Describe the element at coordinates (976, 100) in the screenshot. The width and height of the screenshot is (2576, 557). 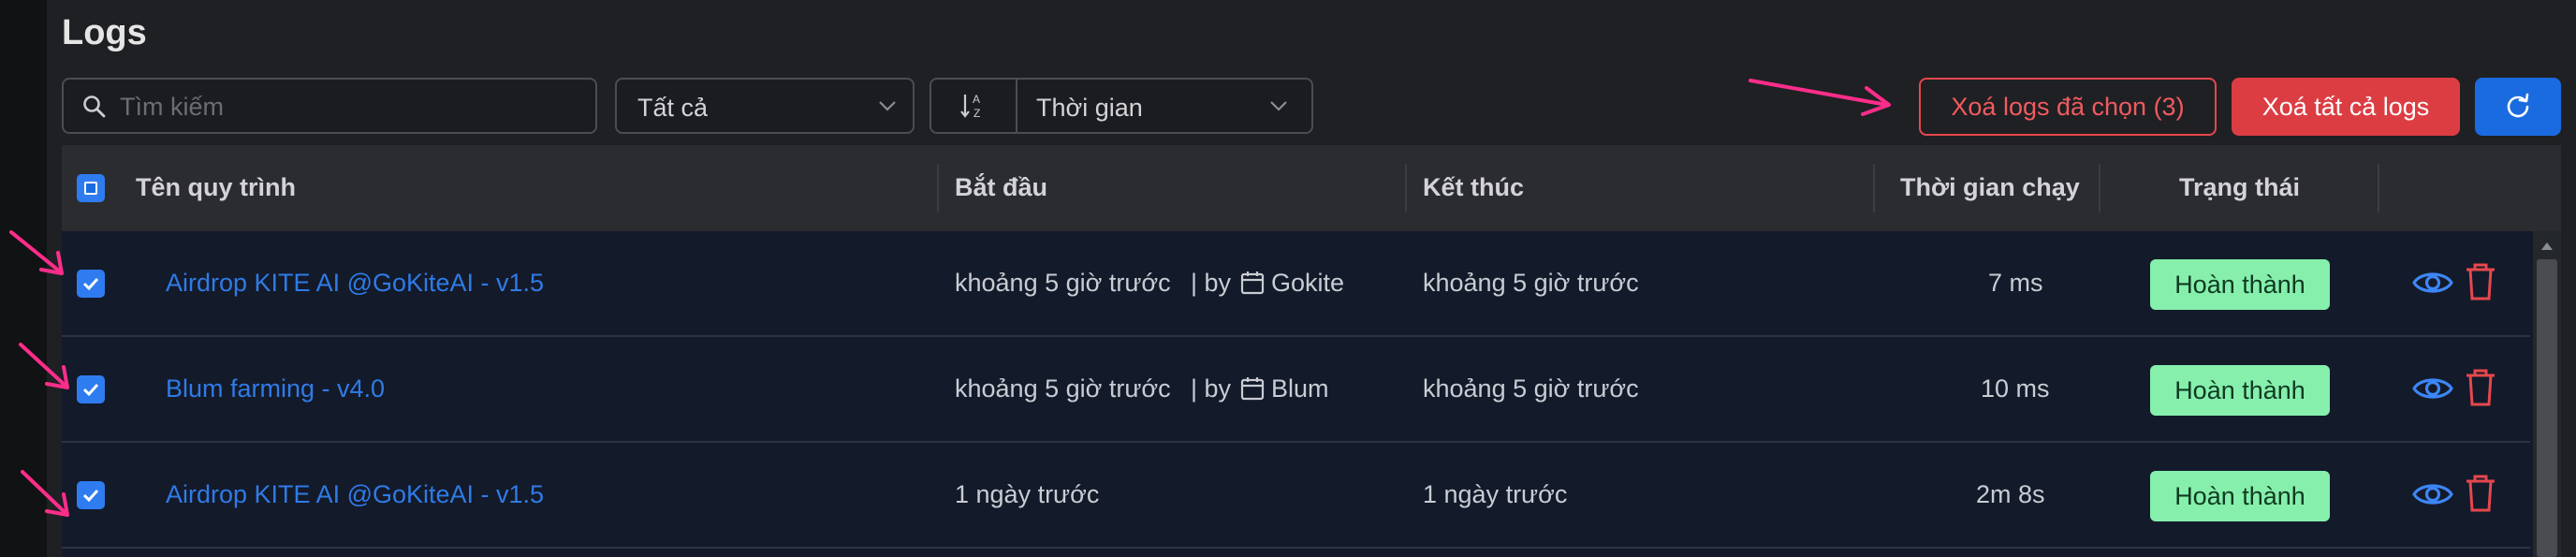
I see `svg-text: A` at that location.